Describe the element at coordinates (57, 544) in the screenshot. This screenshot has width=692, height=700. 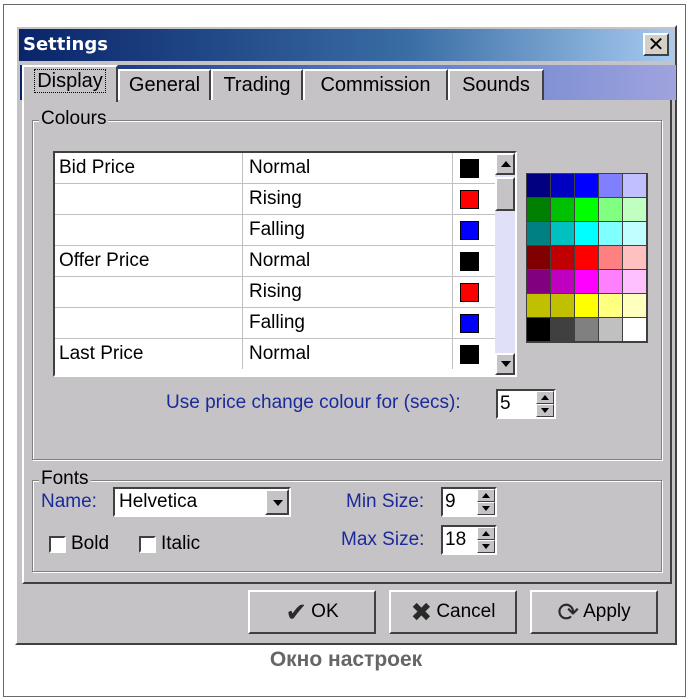
I see `bold-checkbox` at that location.